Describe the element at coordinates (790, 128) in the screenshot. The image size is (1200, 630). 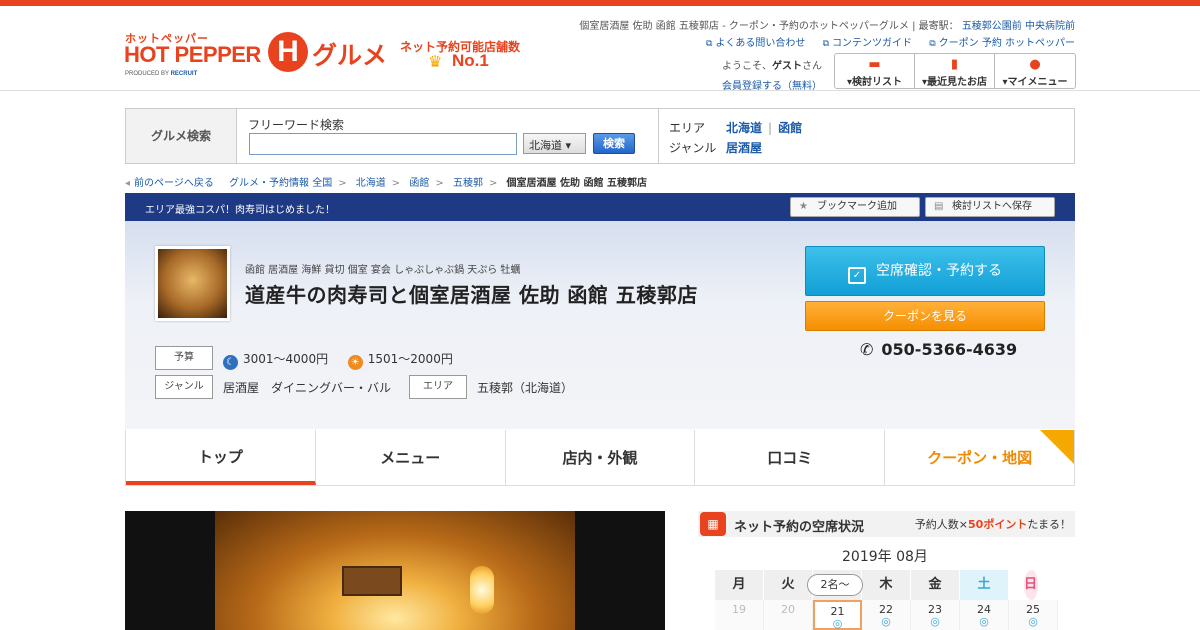
I see `area-link-hakodate: 函館` at that location.